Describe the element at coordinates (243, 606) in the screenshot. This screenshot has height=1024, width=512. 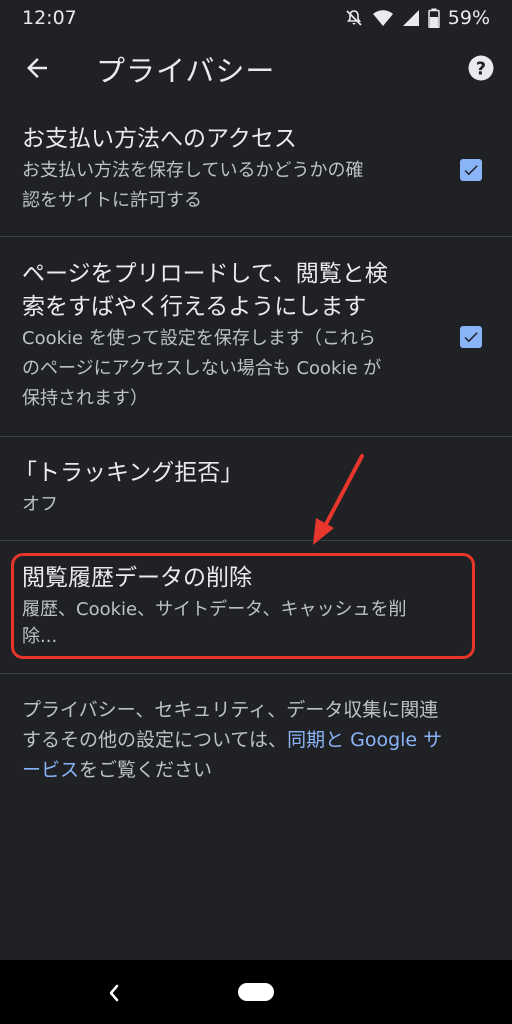
I see `annotation-highlight` at that location.